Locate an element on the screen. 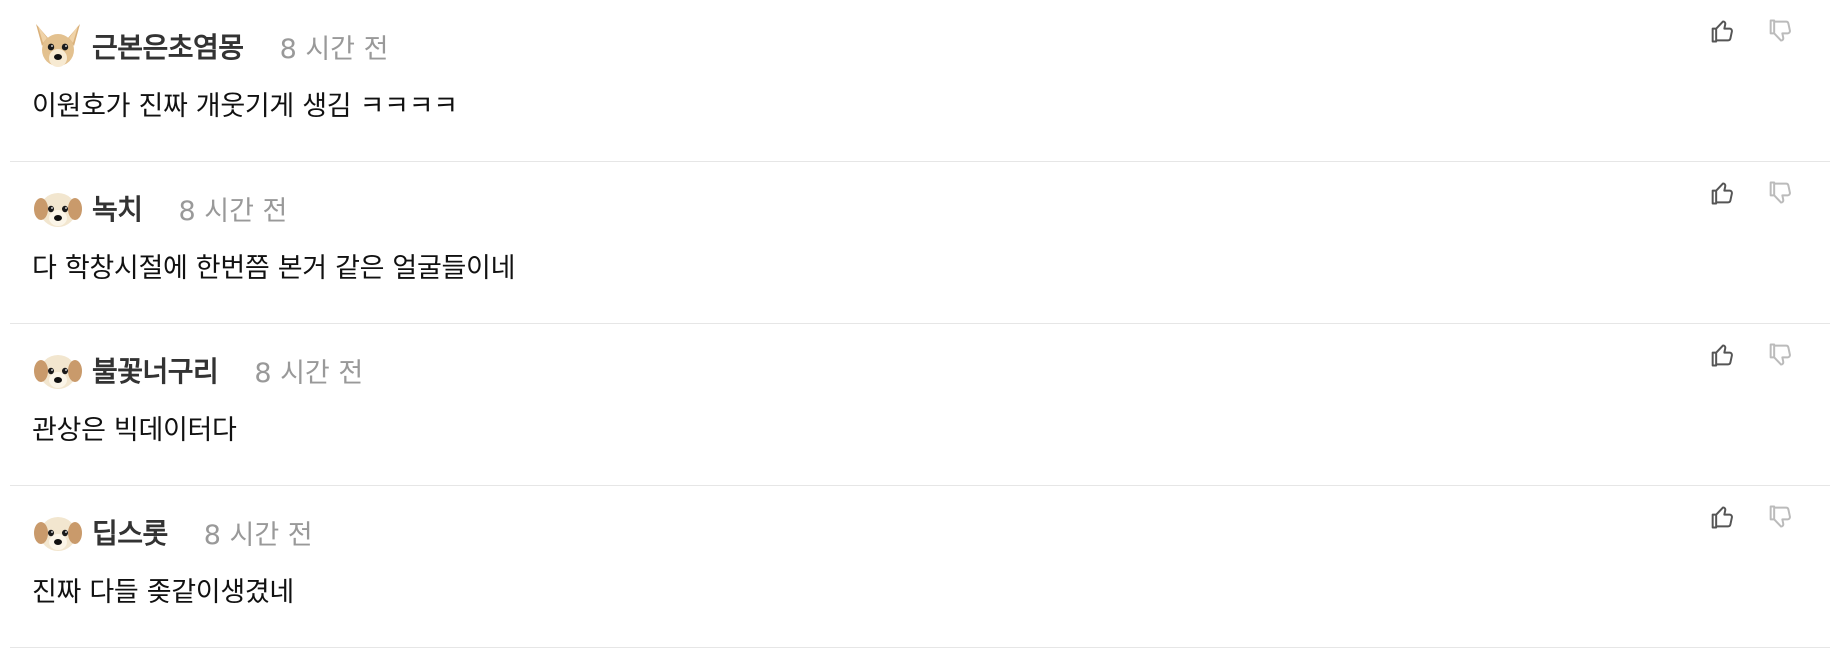  comment-header: 녹치 8 시간 전 is located at coordinates (159, 208).